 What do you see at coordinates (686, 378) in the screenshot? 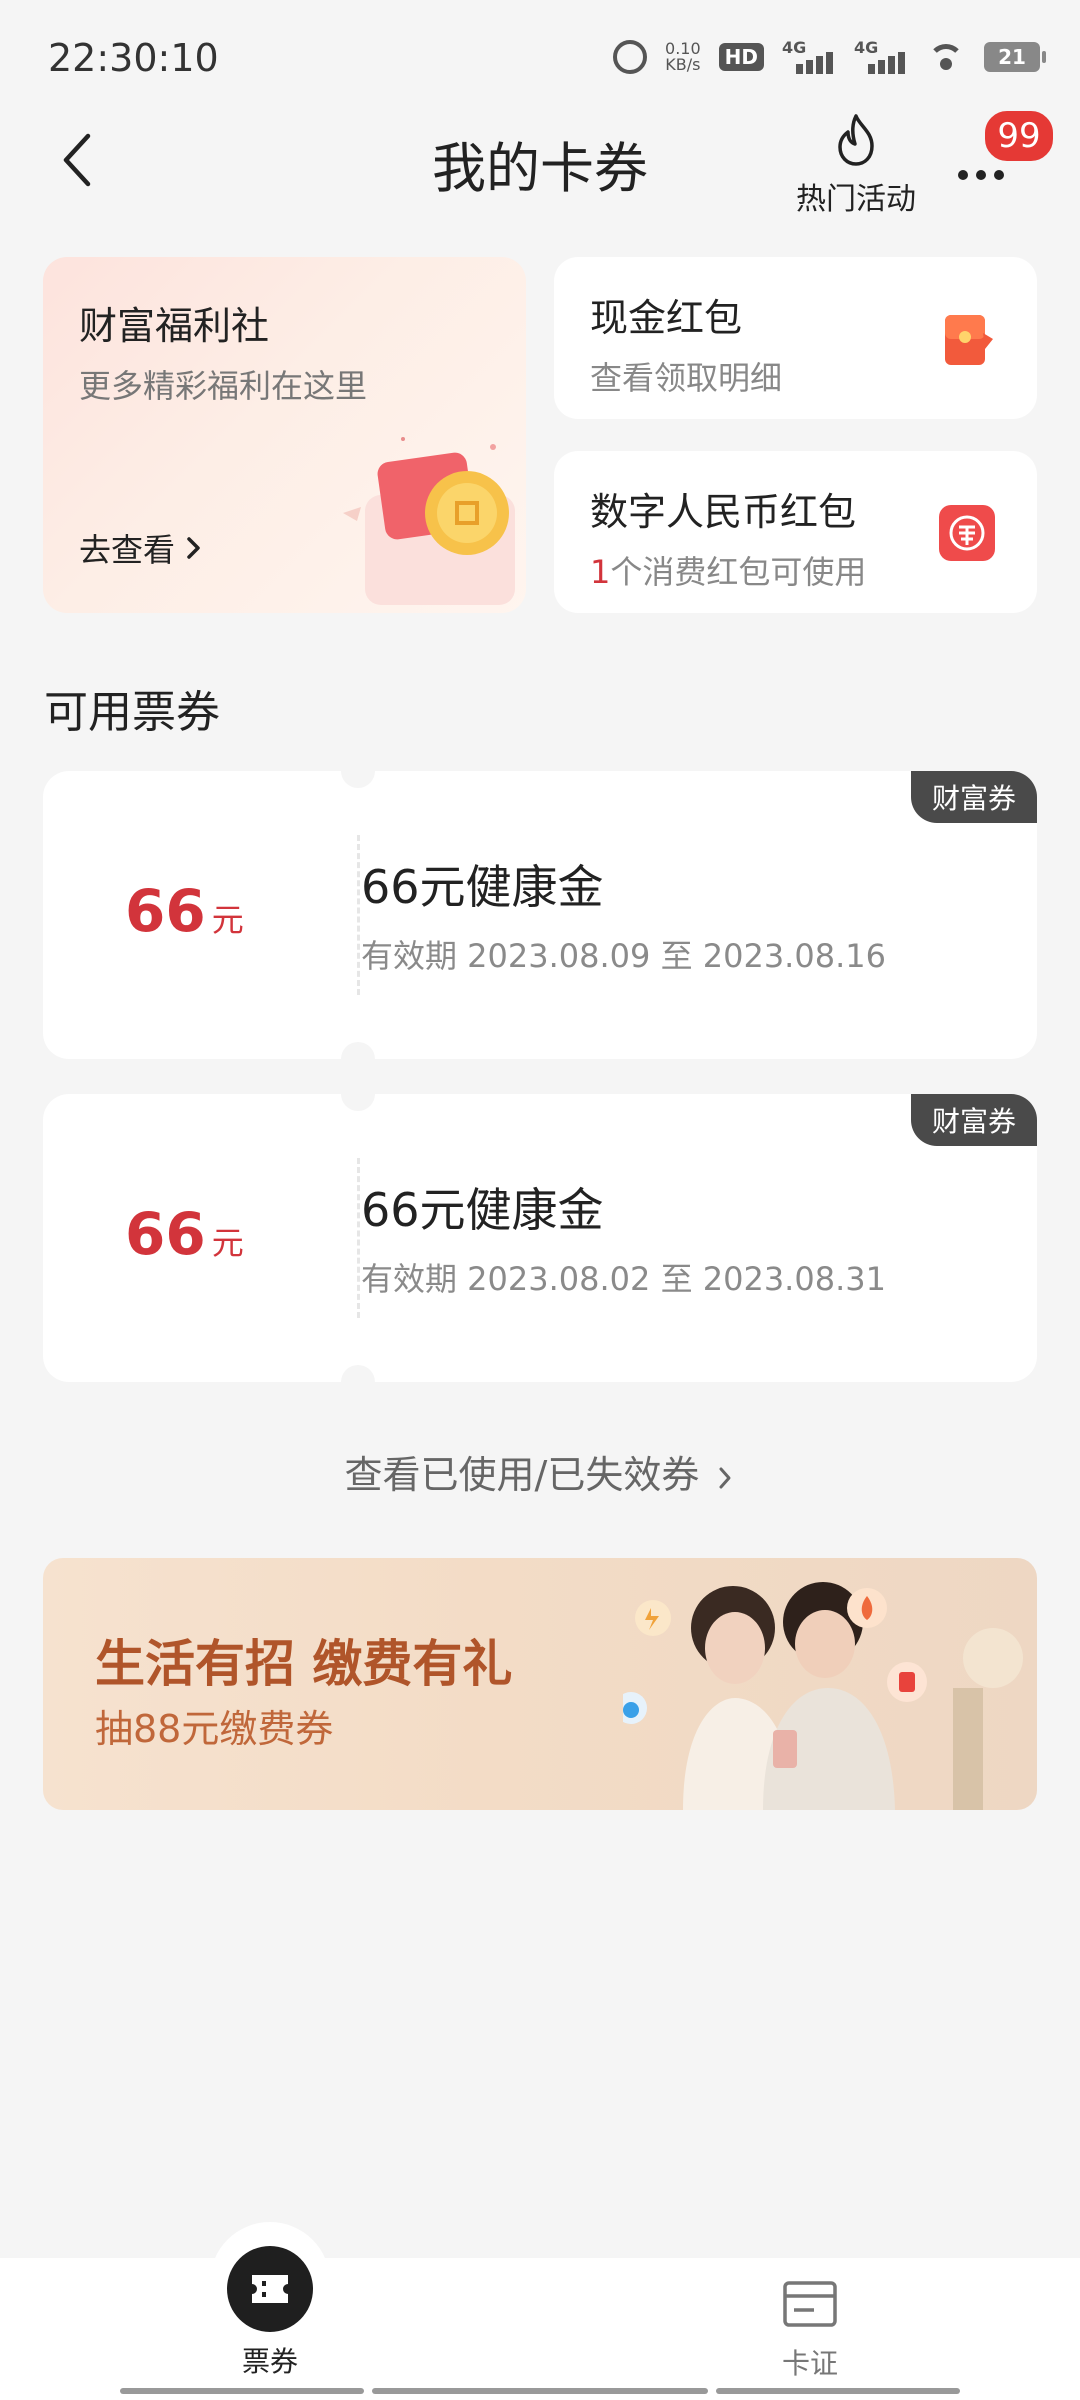
I see `cash-card-subtitle: 查看领取明细` at bounding box center [686, 378].